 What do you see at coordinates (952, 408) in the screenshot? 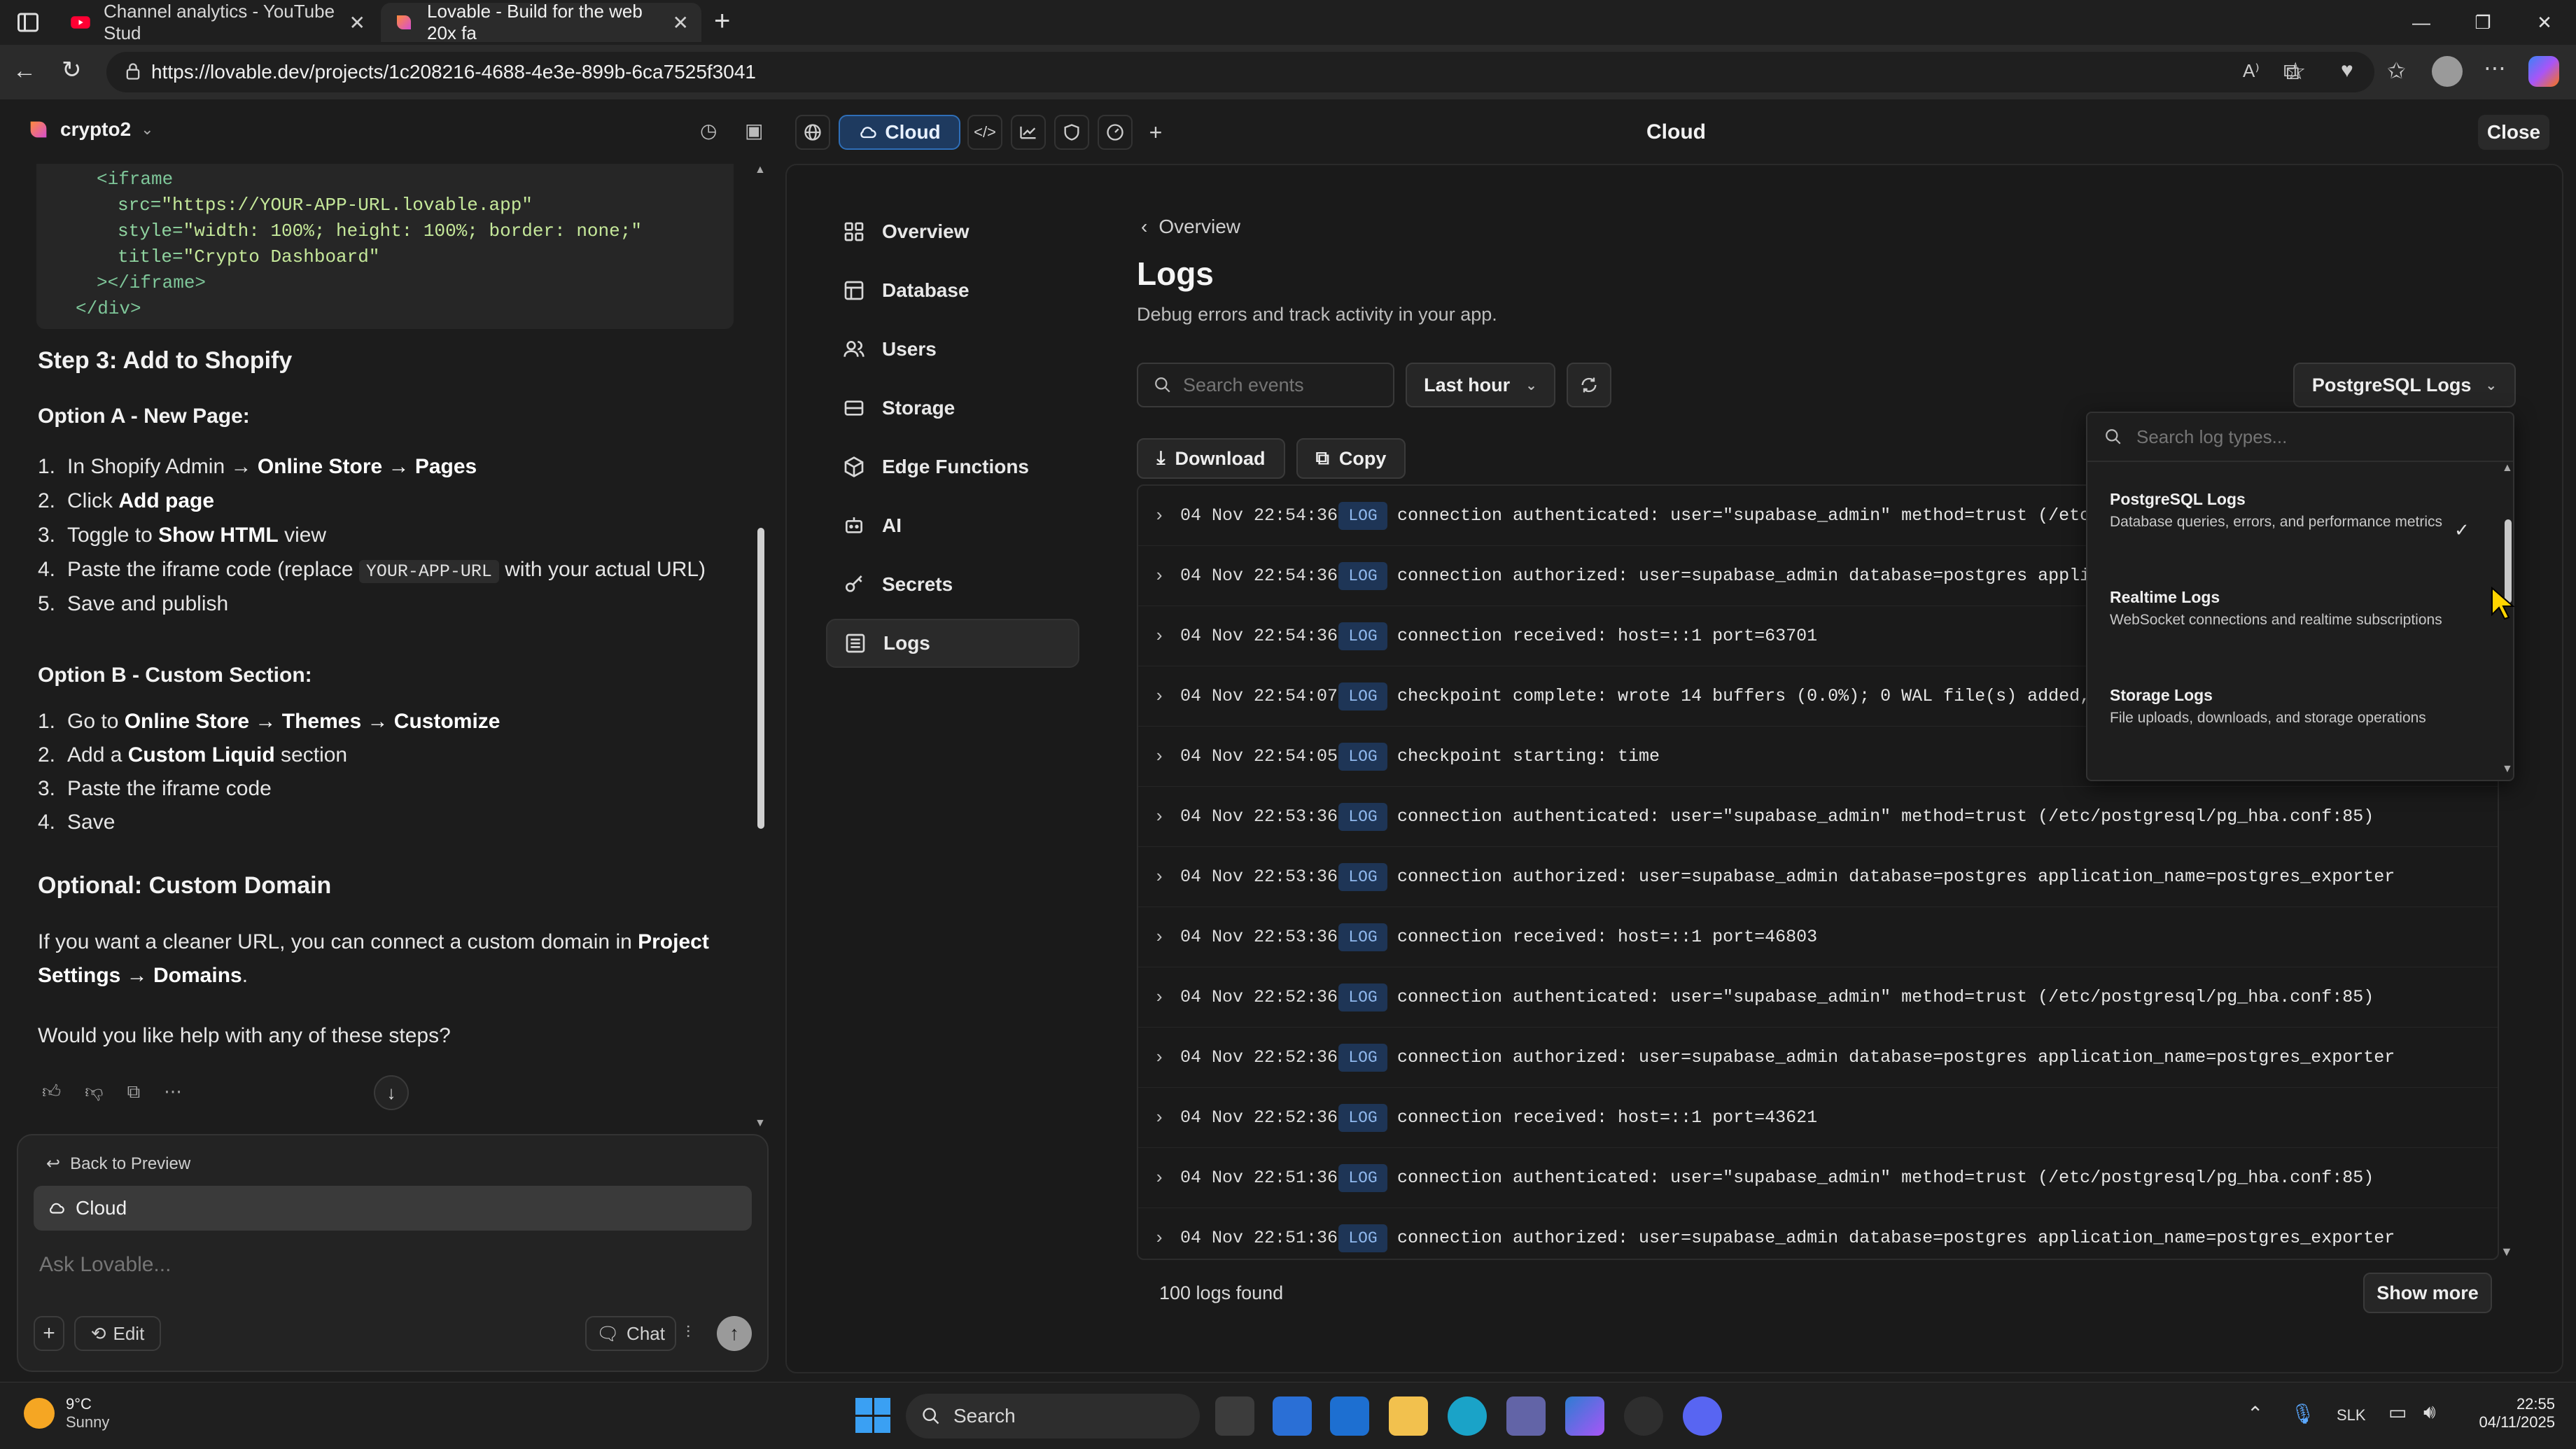
I see `sidebar-item-storage: Storage` at bounding box center [952, 408].